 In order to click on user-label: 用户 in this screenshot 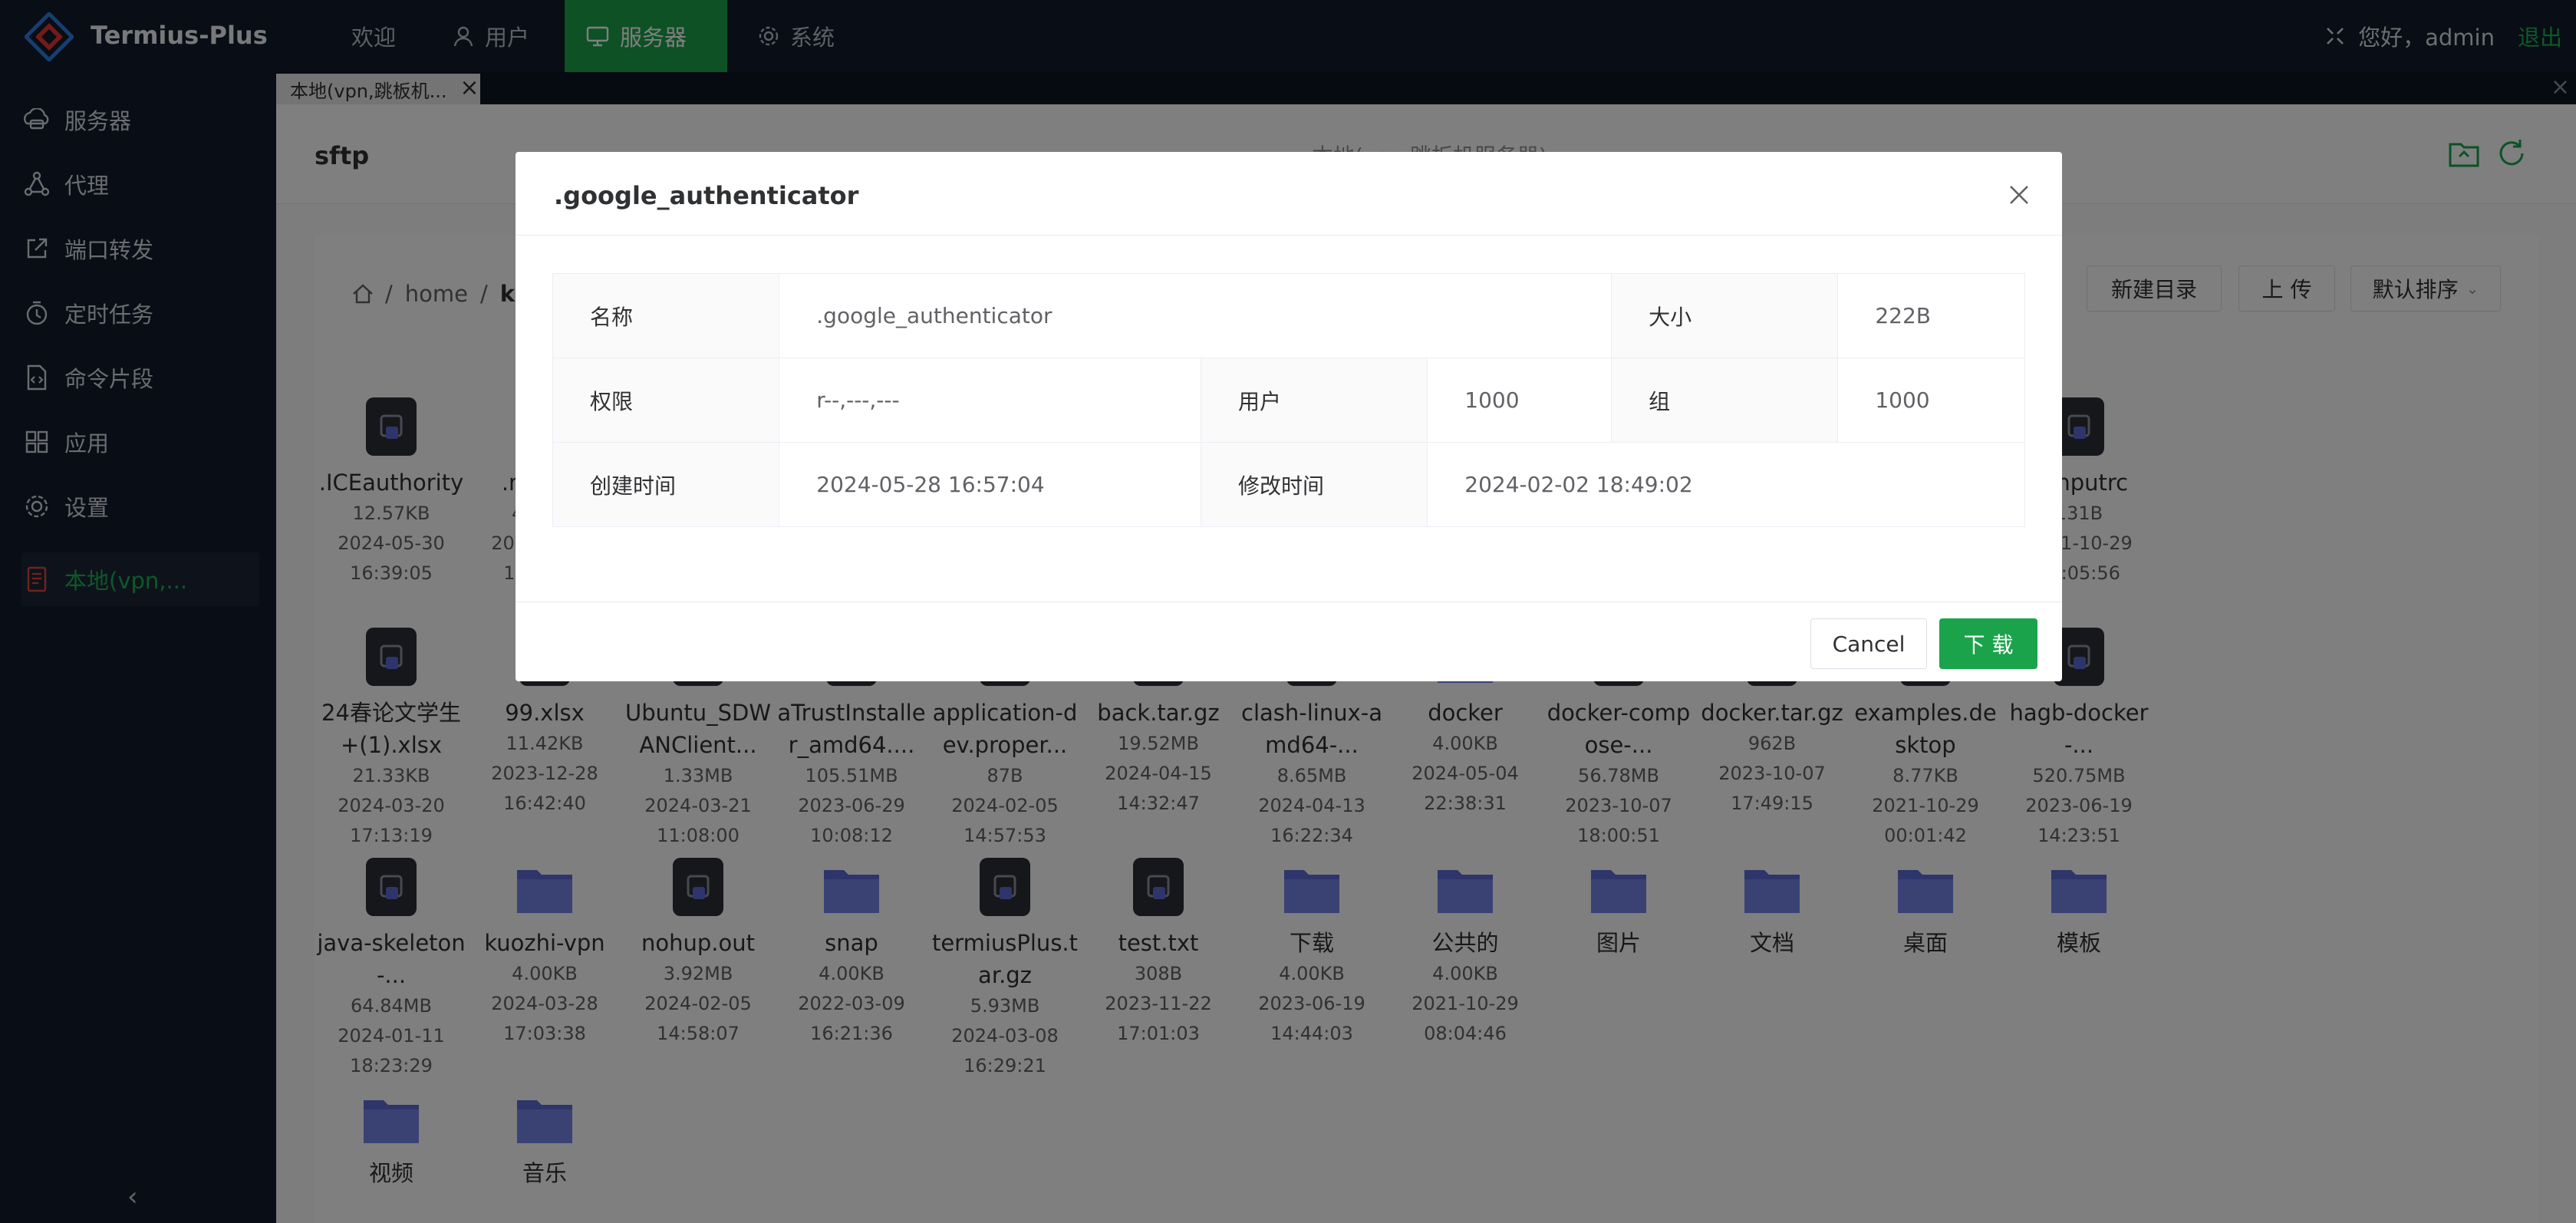, I will do `click(1314, 400)`.